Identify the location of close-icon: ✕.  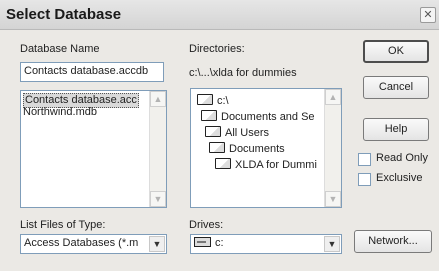
(428, 15).